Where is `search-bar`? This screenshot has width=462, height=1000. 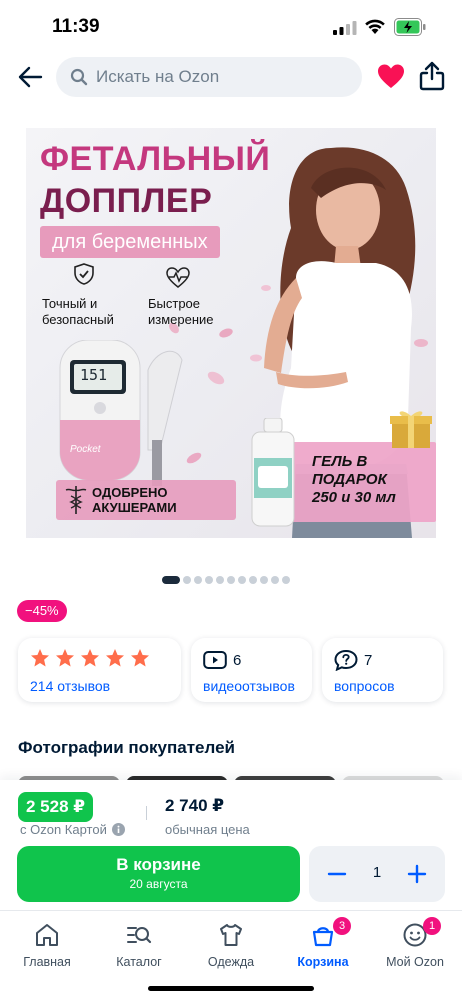 search-bar is located at coordinates (209, 77).